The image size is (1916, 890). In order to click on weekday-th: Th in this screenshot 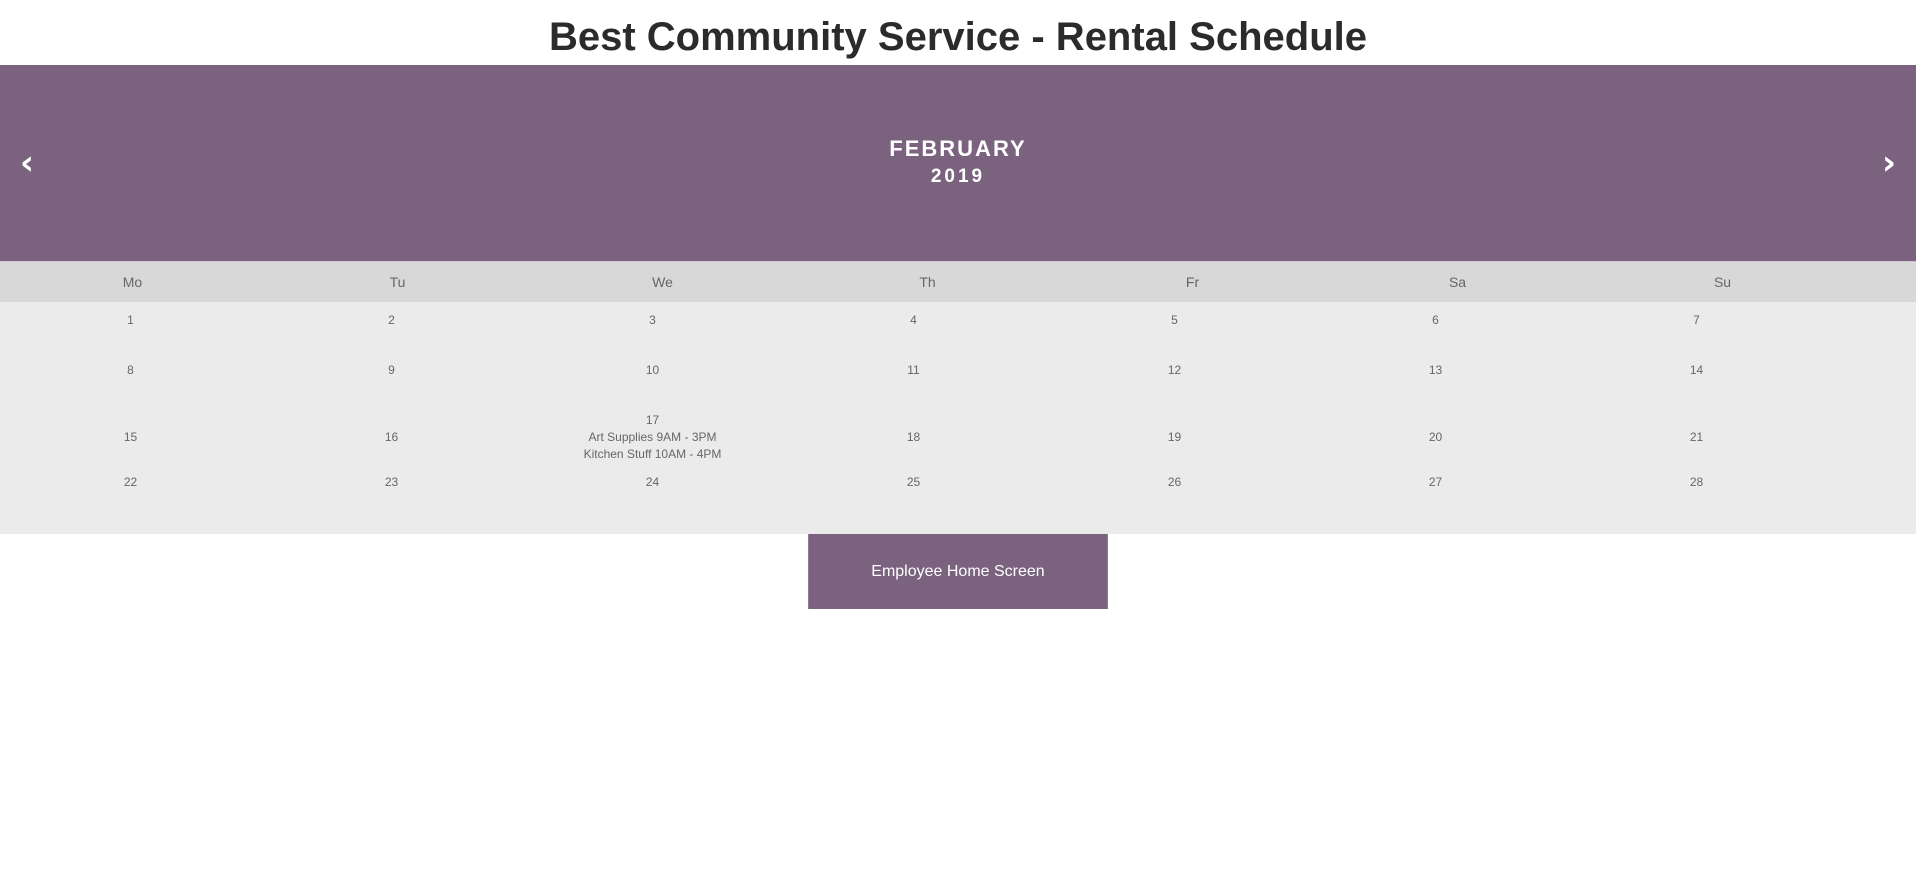, I will do `click(927, 282)`.